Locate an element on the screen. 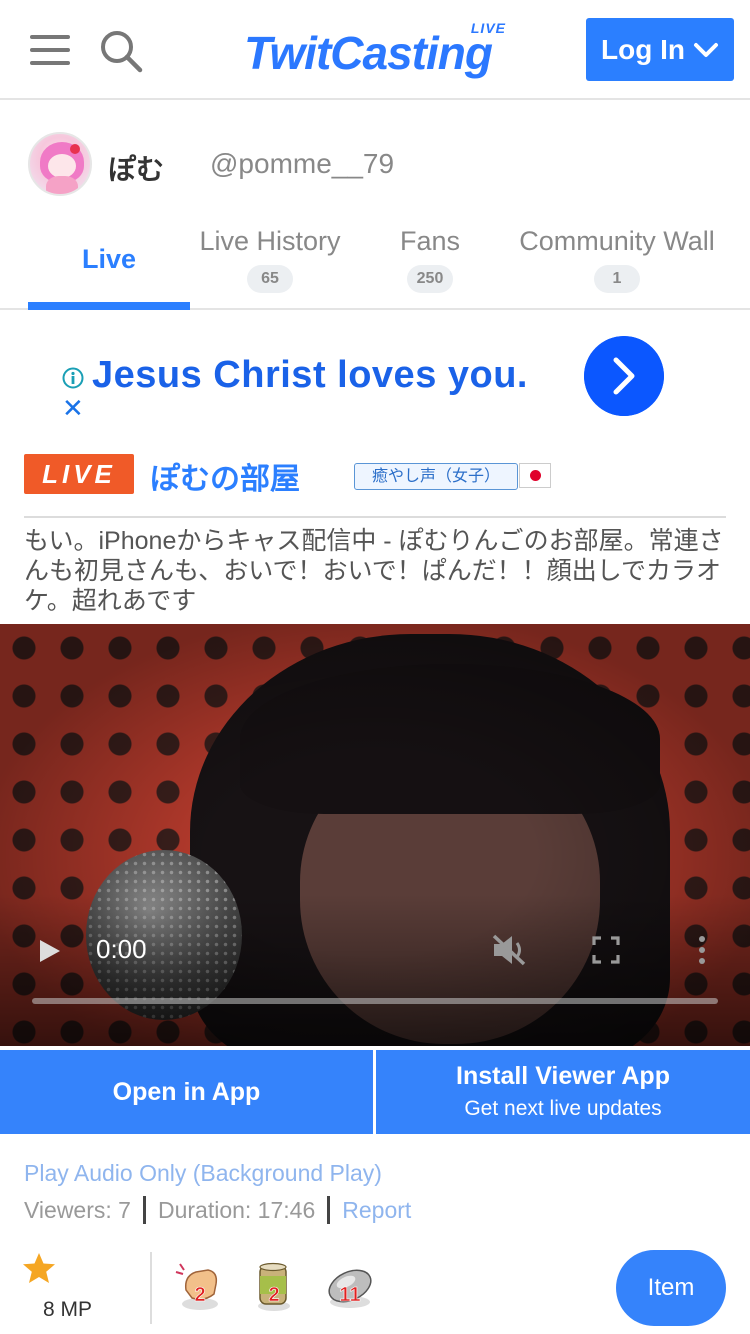 The height and width of the screenshot is (1334, 750). info-icon is located at coordinates (73, 378).